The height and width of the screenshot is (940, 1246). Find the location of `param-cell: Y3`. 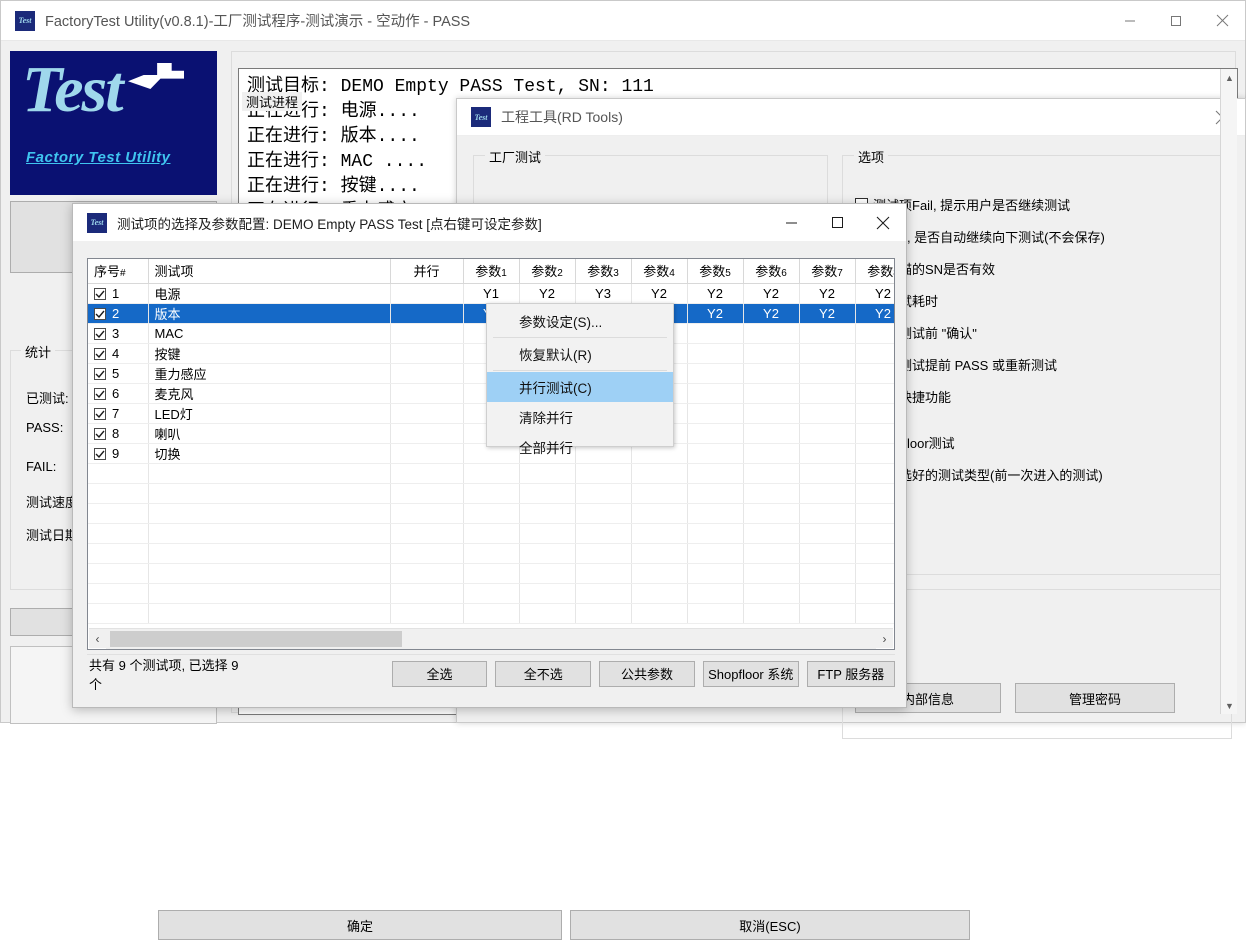

param-cell: Y3 is located at coordinates (603, 293).